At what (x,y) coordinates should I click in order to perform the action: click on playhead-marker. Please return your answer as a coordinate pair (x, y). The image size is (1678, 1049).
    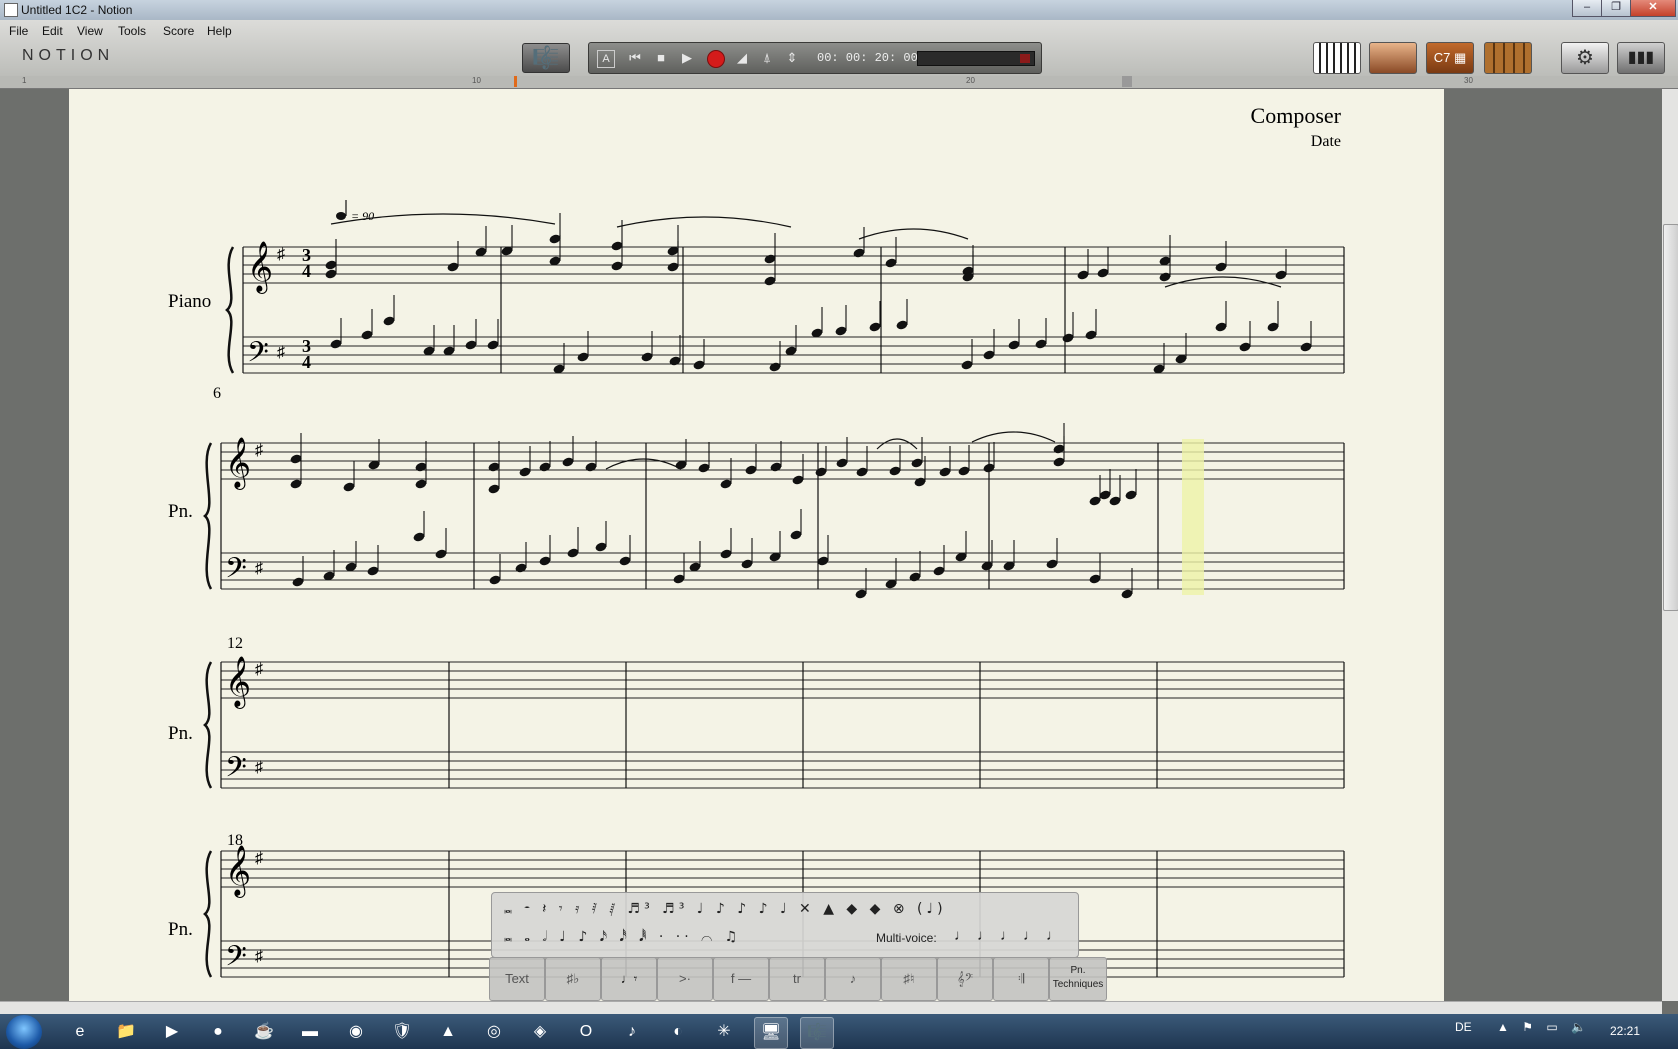
    Looking at the image, I should click on (515, 81).